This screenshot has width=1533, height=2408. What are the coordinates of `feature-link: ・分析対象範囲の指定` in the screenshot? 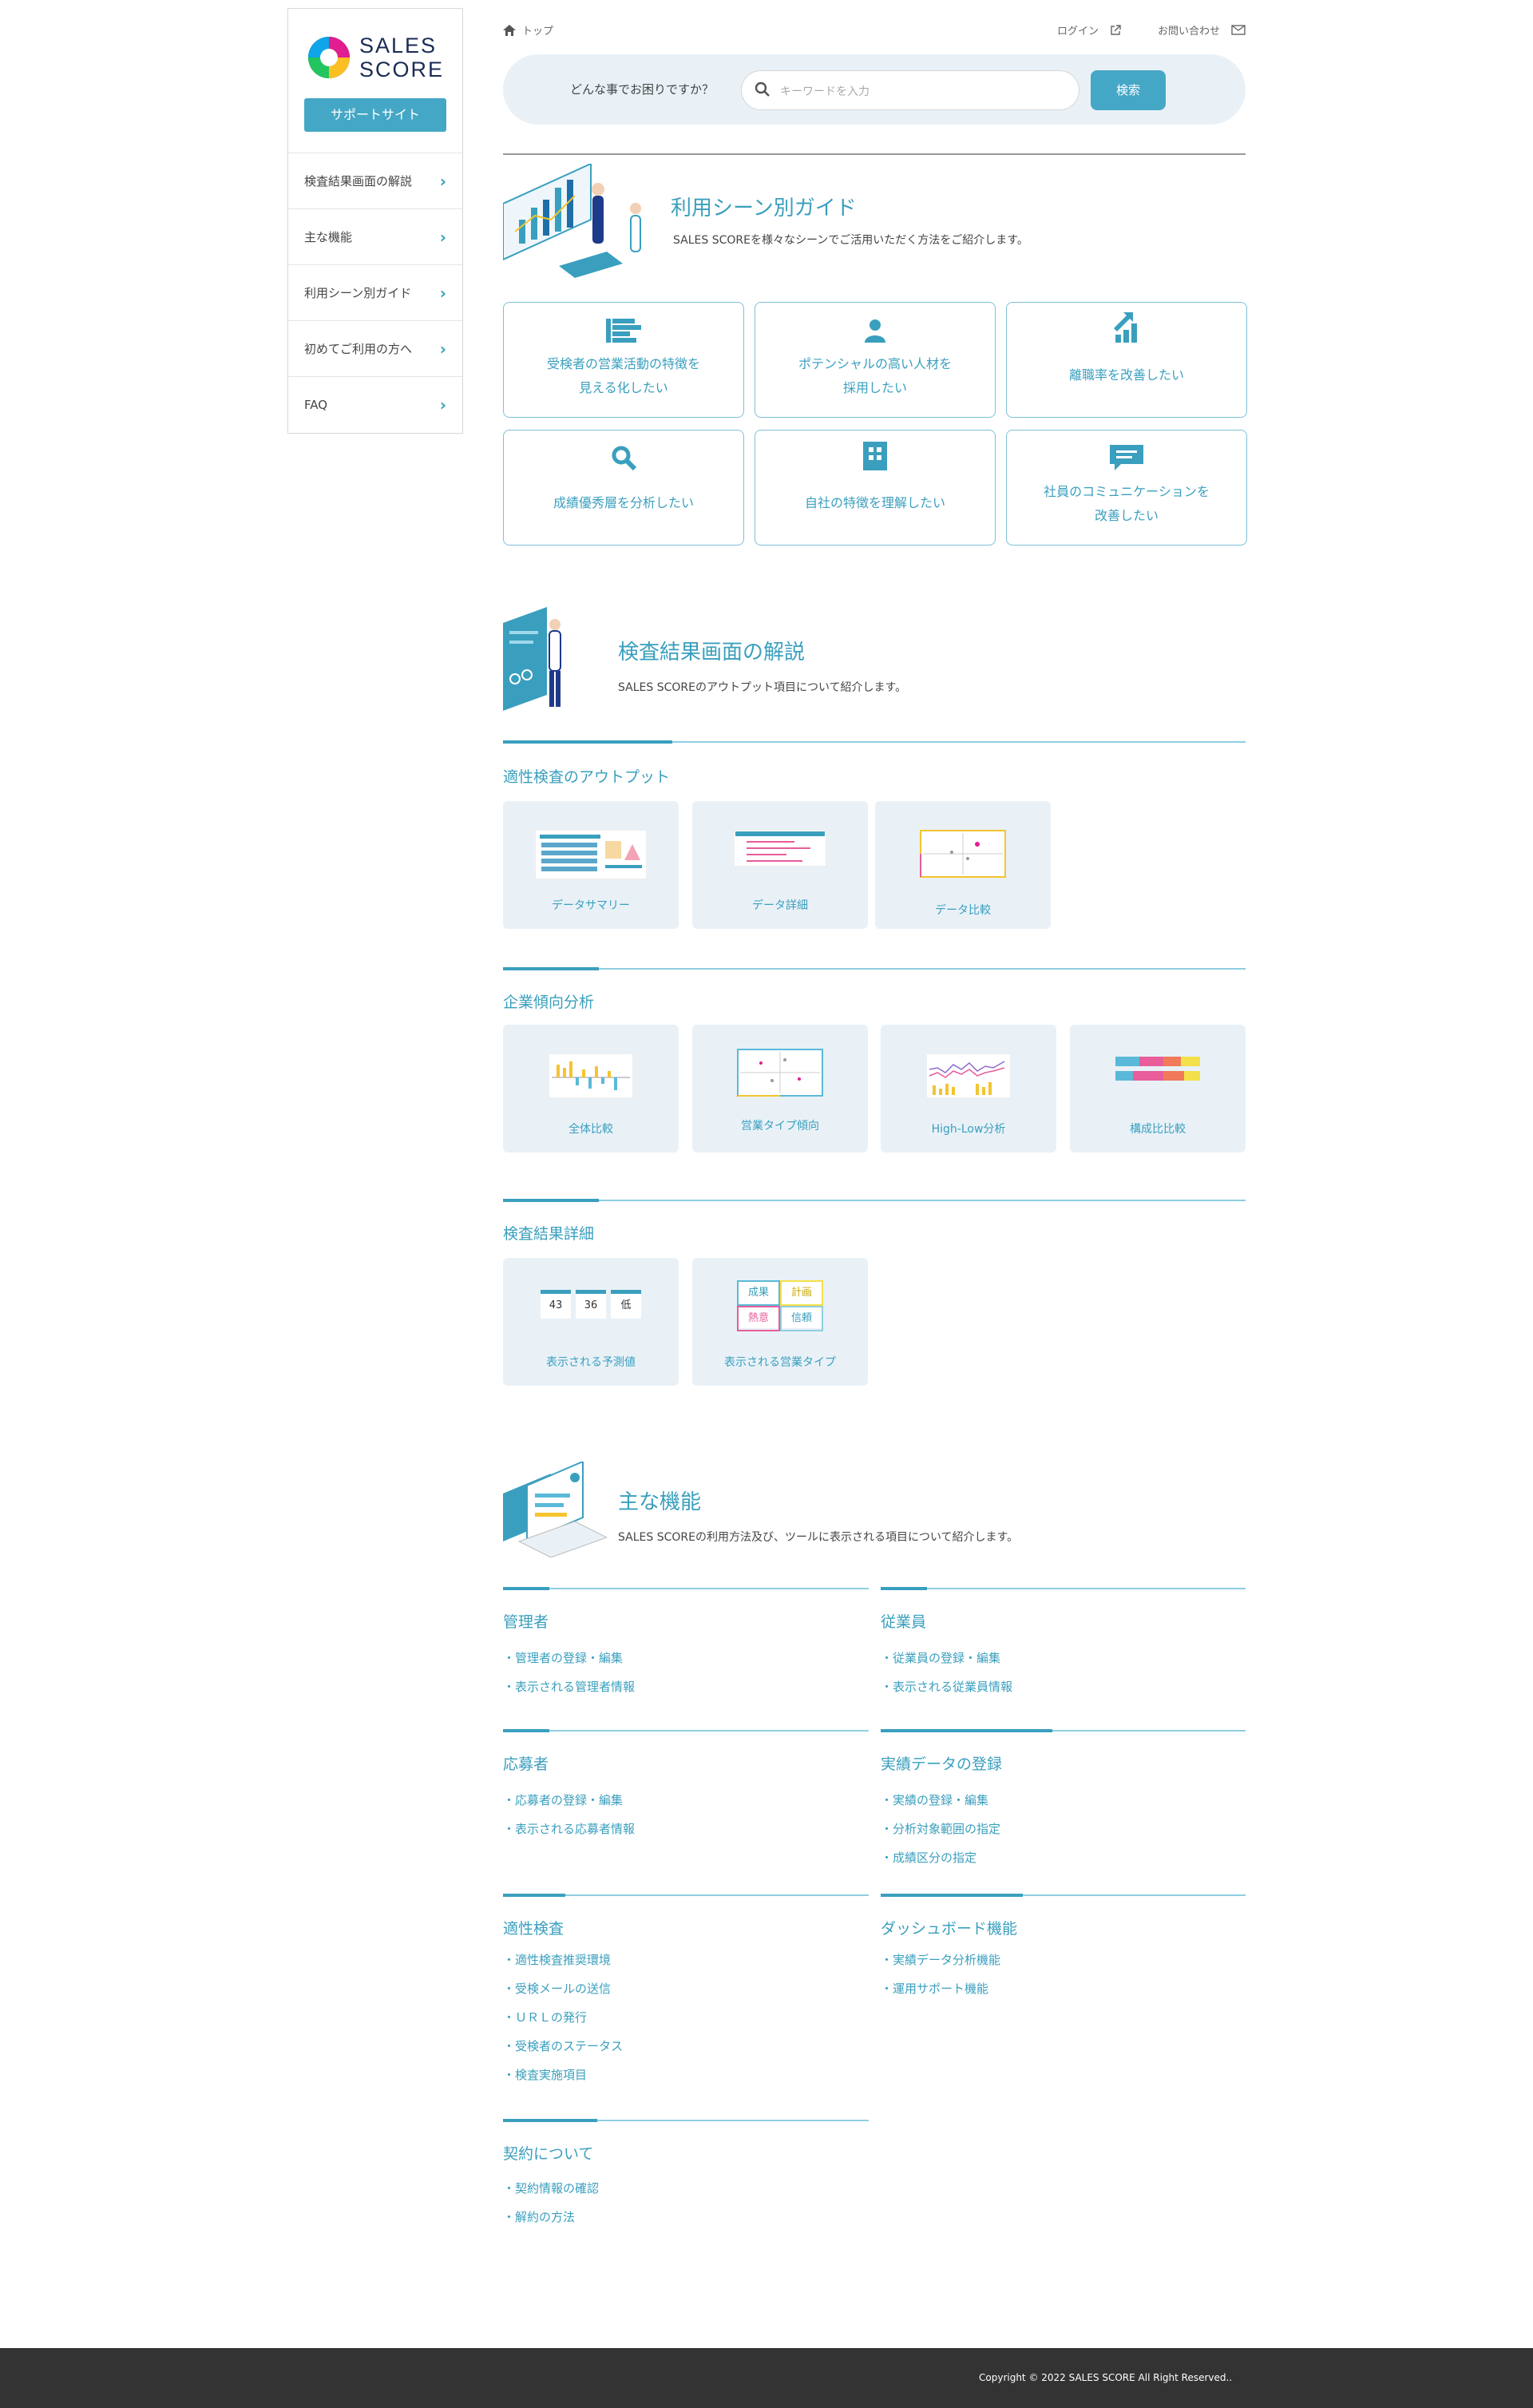 It's located at (940, 1829).